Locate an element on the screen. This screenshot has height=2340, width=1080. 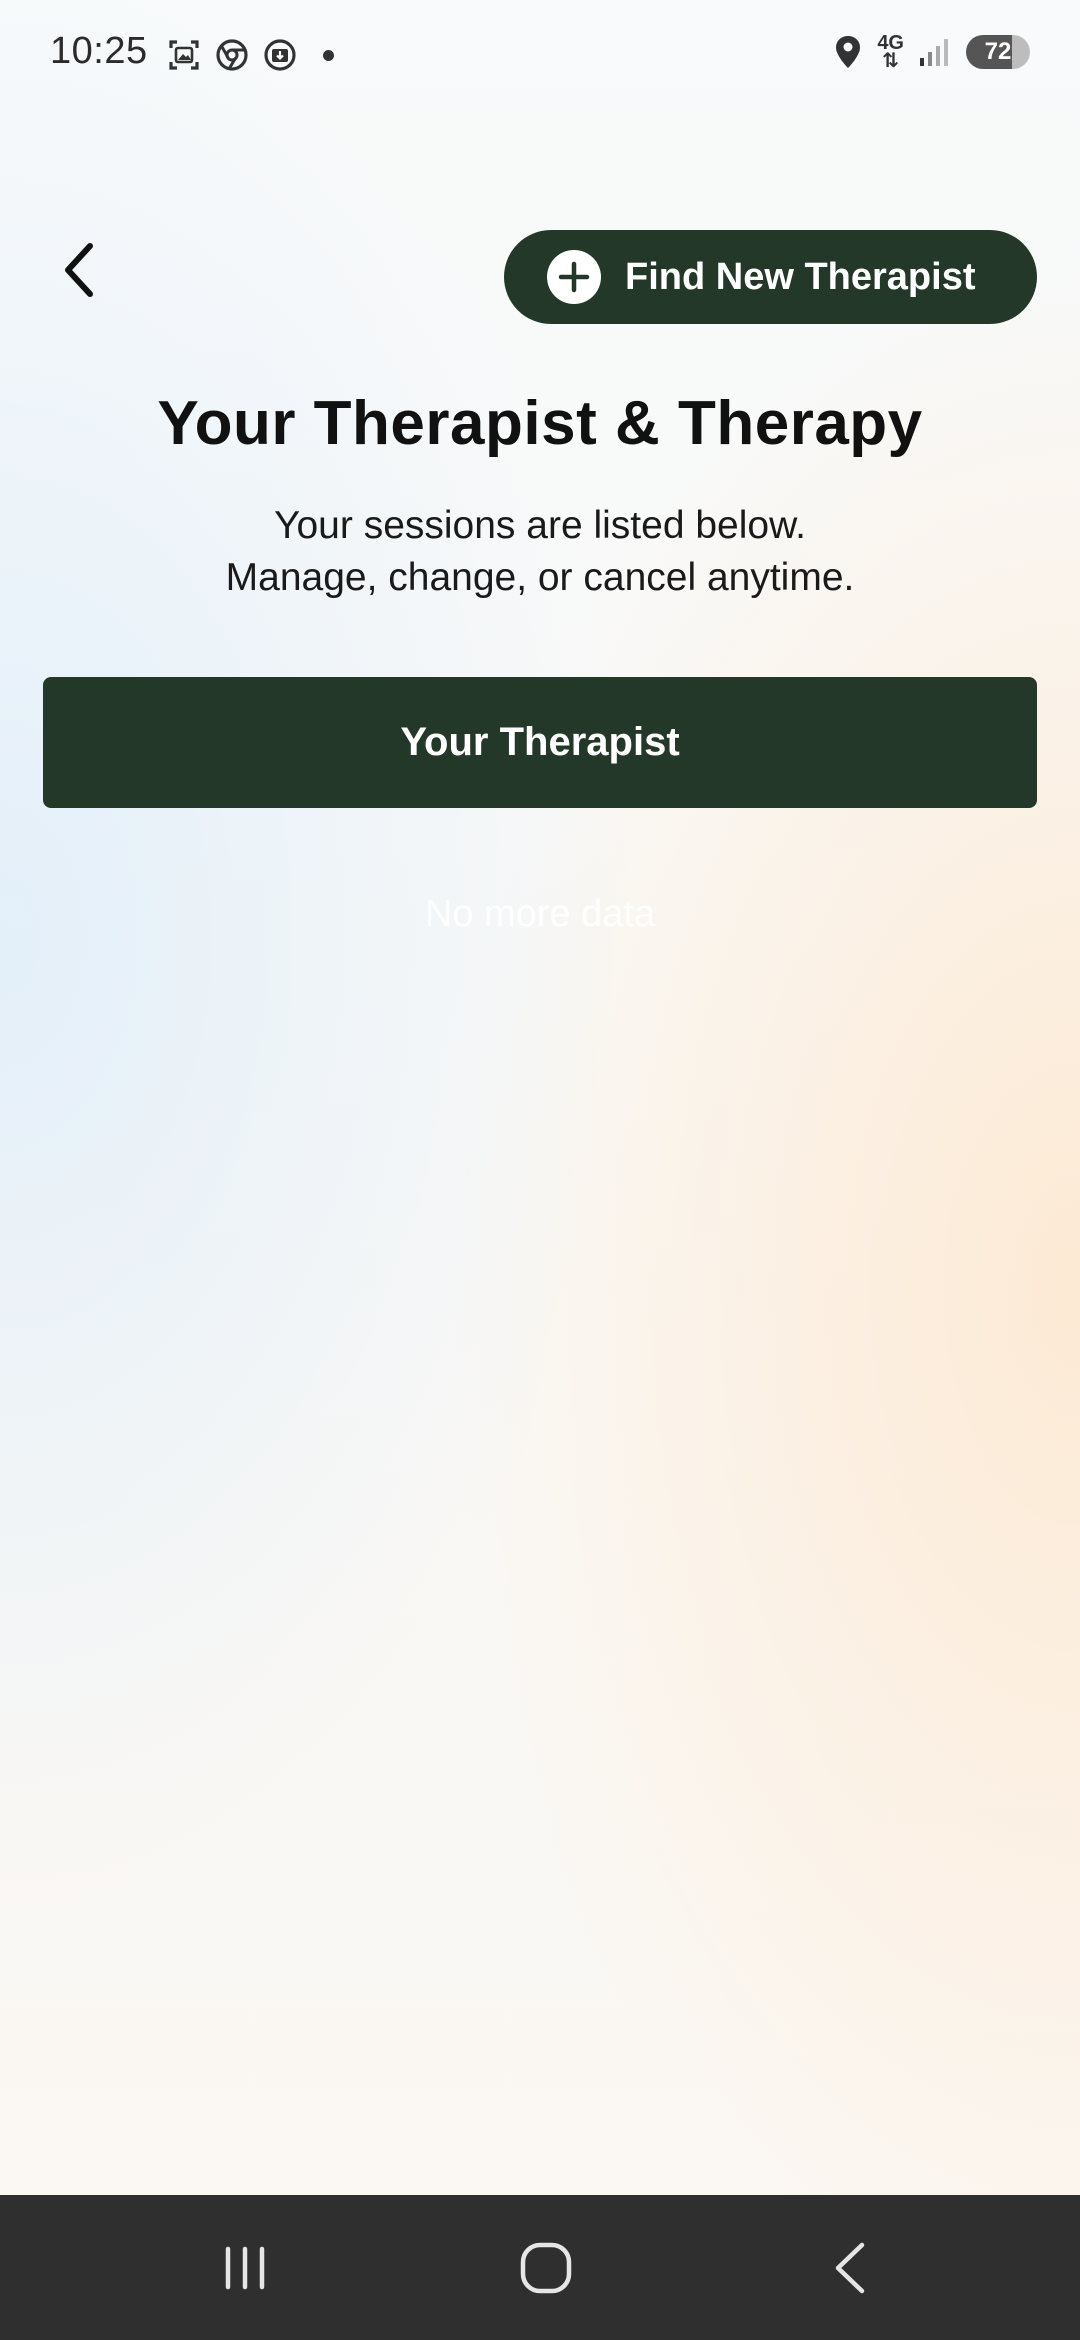
system-back-button is located at coordinates (850, 2267).